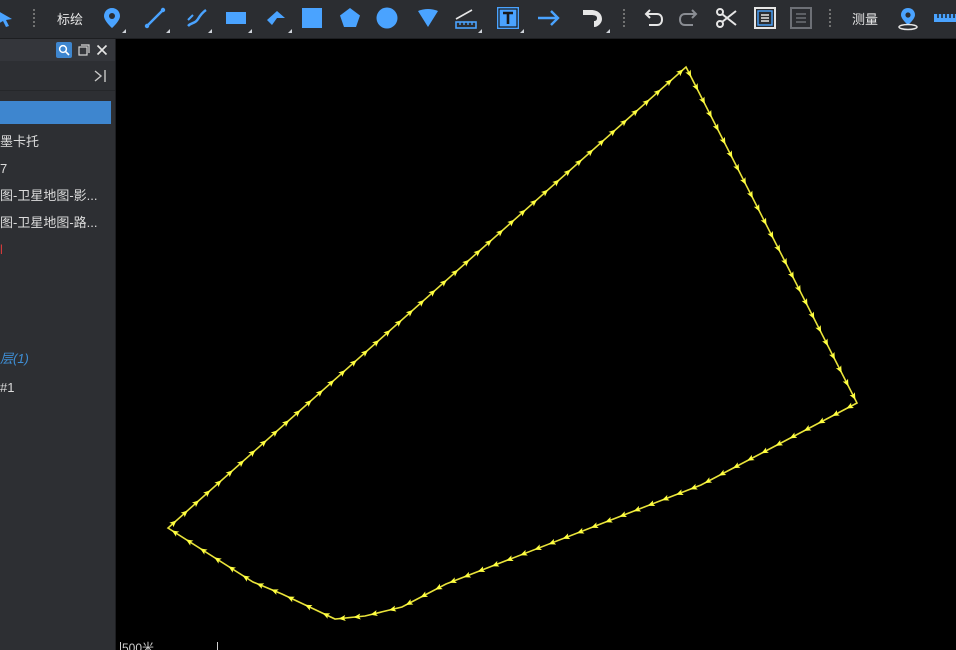  I want to click on arrow-shape-tool-icon, so click(276, 18).